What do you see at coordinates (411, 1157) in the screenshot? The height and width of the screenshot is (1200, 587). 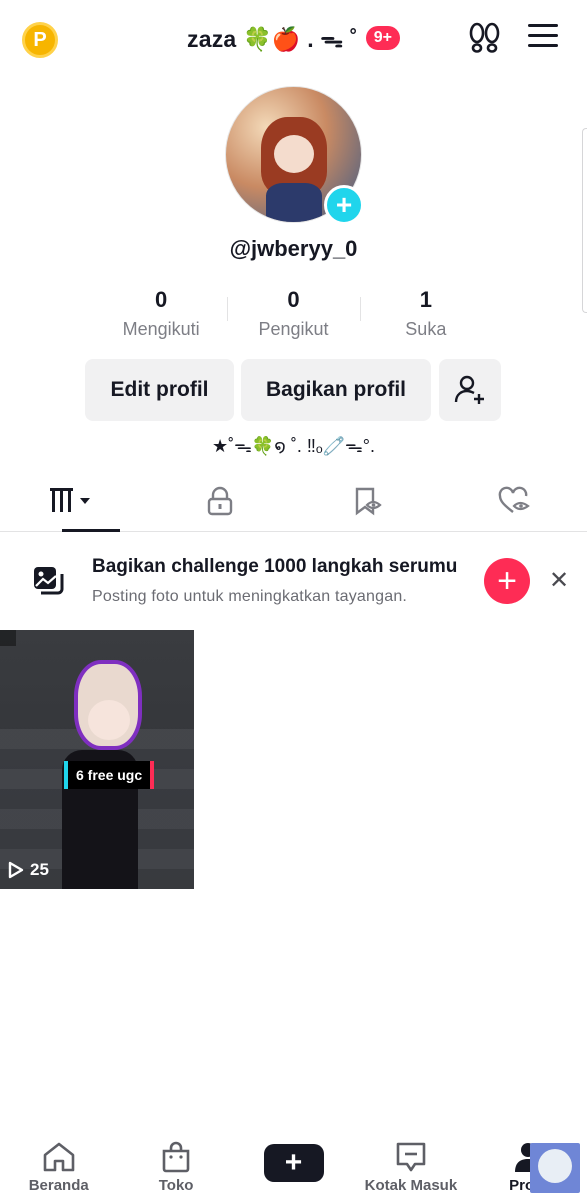 I see `inbox-icon` at bounding box center [411, 1157].